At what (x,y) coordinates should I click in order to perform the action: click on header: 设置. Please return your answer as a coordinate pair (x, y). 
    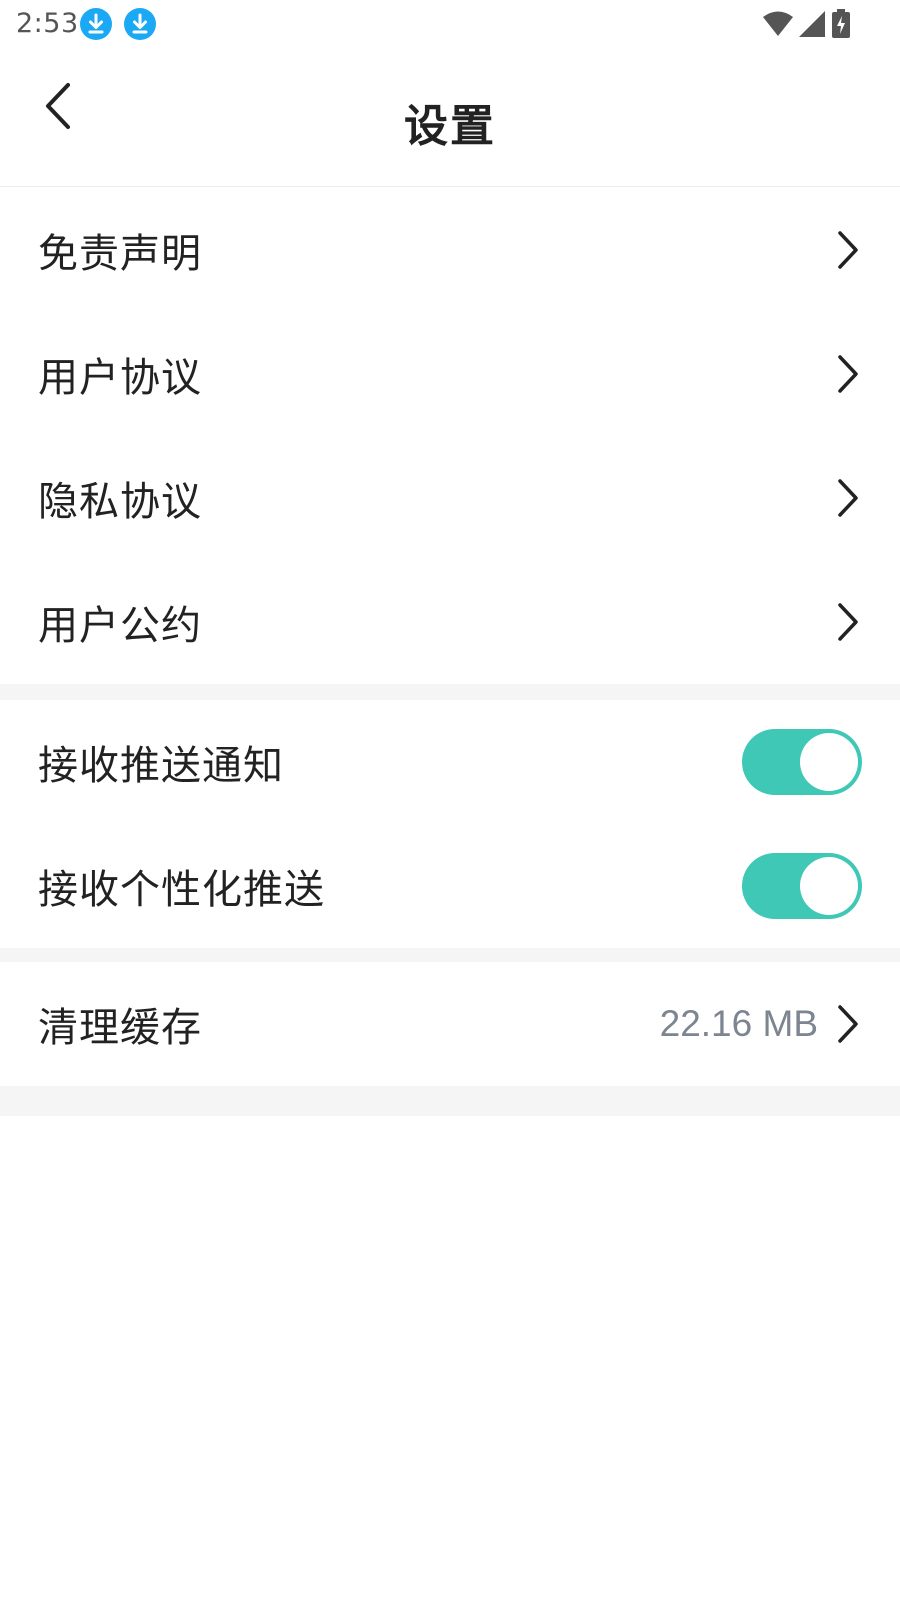
    Looking at the image, I should click on (450, 117).